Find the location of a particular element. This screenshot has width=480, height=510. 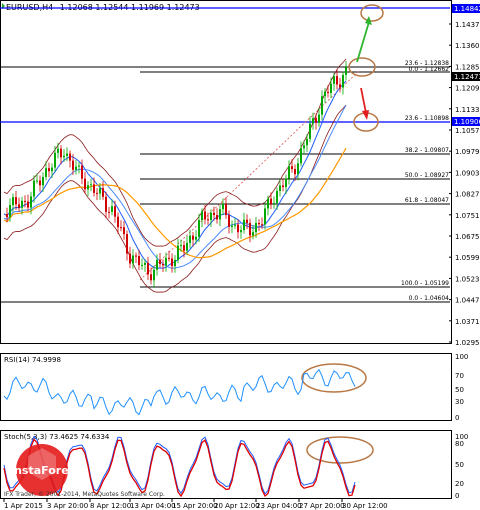

price-tick-label: 1.11330 is located at coordinates (467, 110).